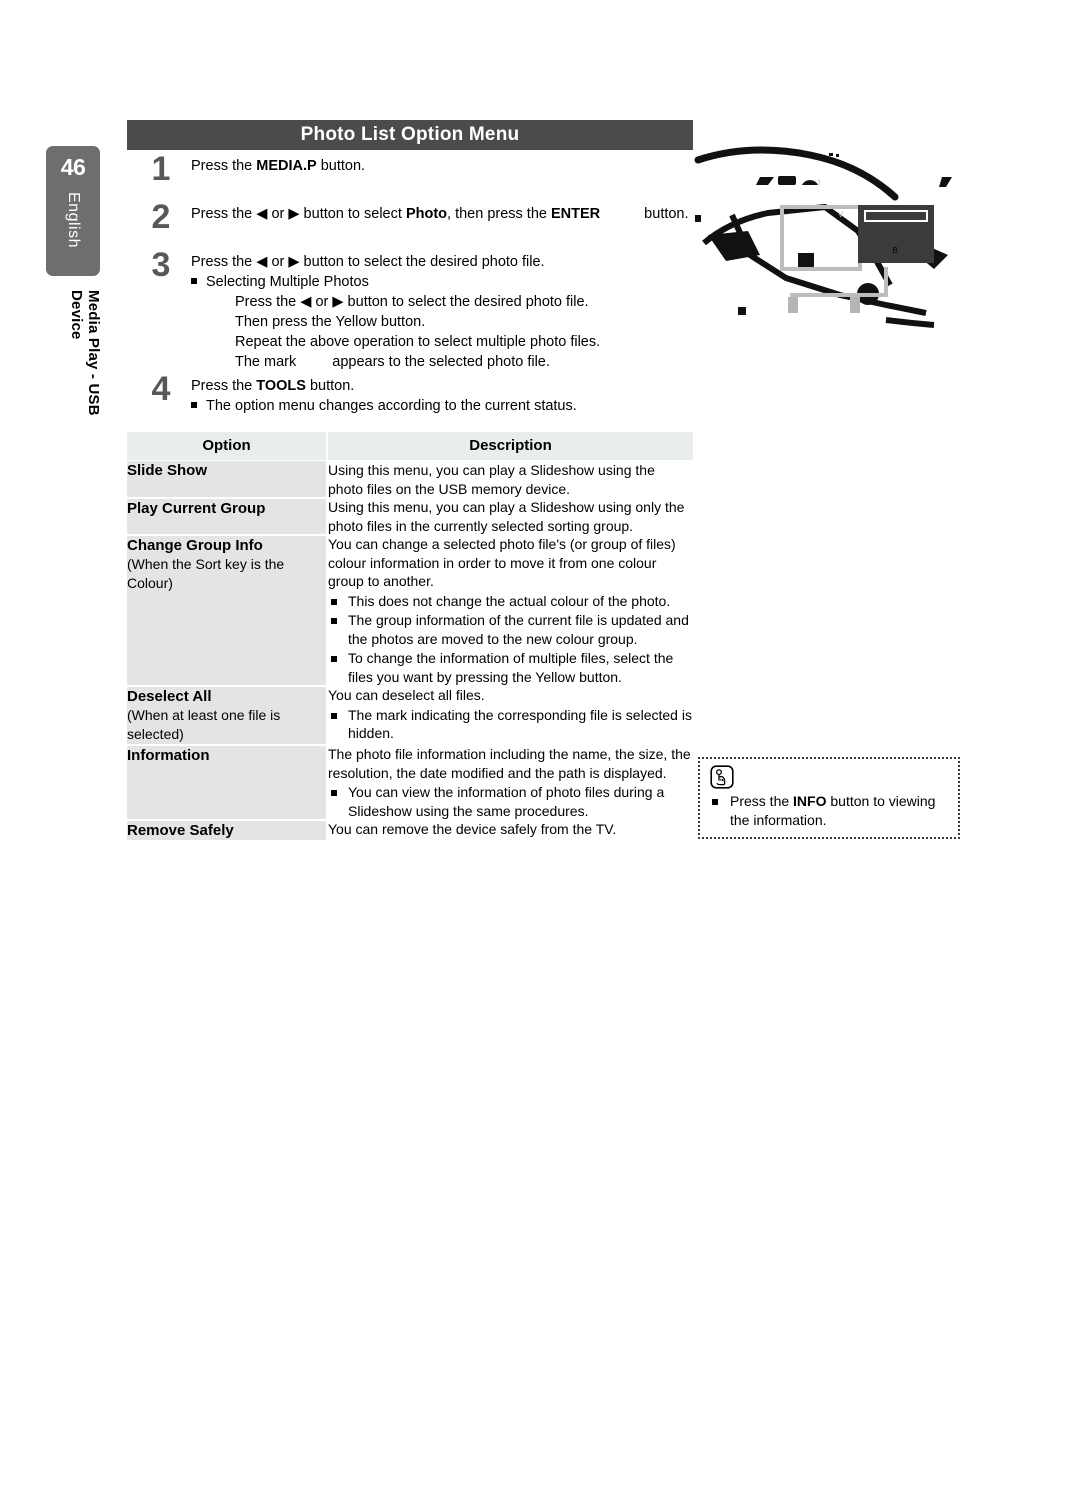 The width and height of the screenshot is (1080, 1488). Describe the element at coordinates (499, 214) in the screenshot. I see `step-text: , then press the` at that location.